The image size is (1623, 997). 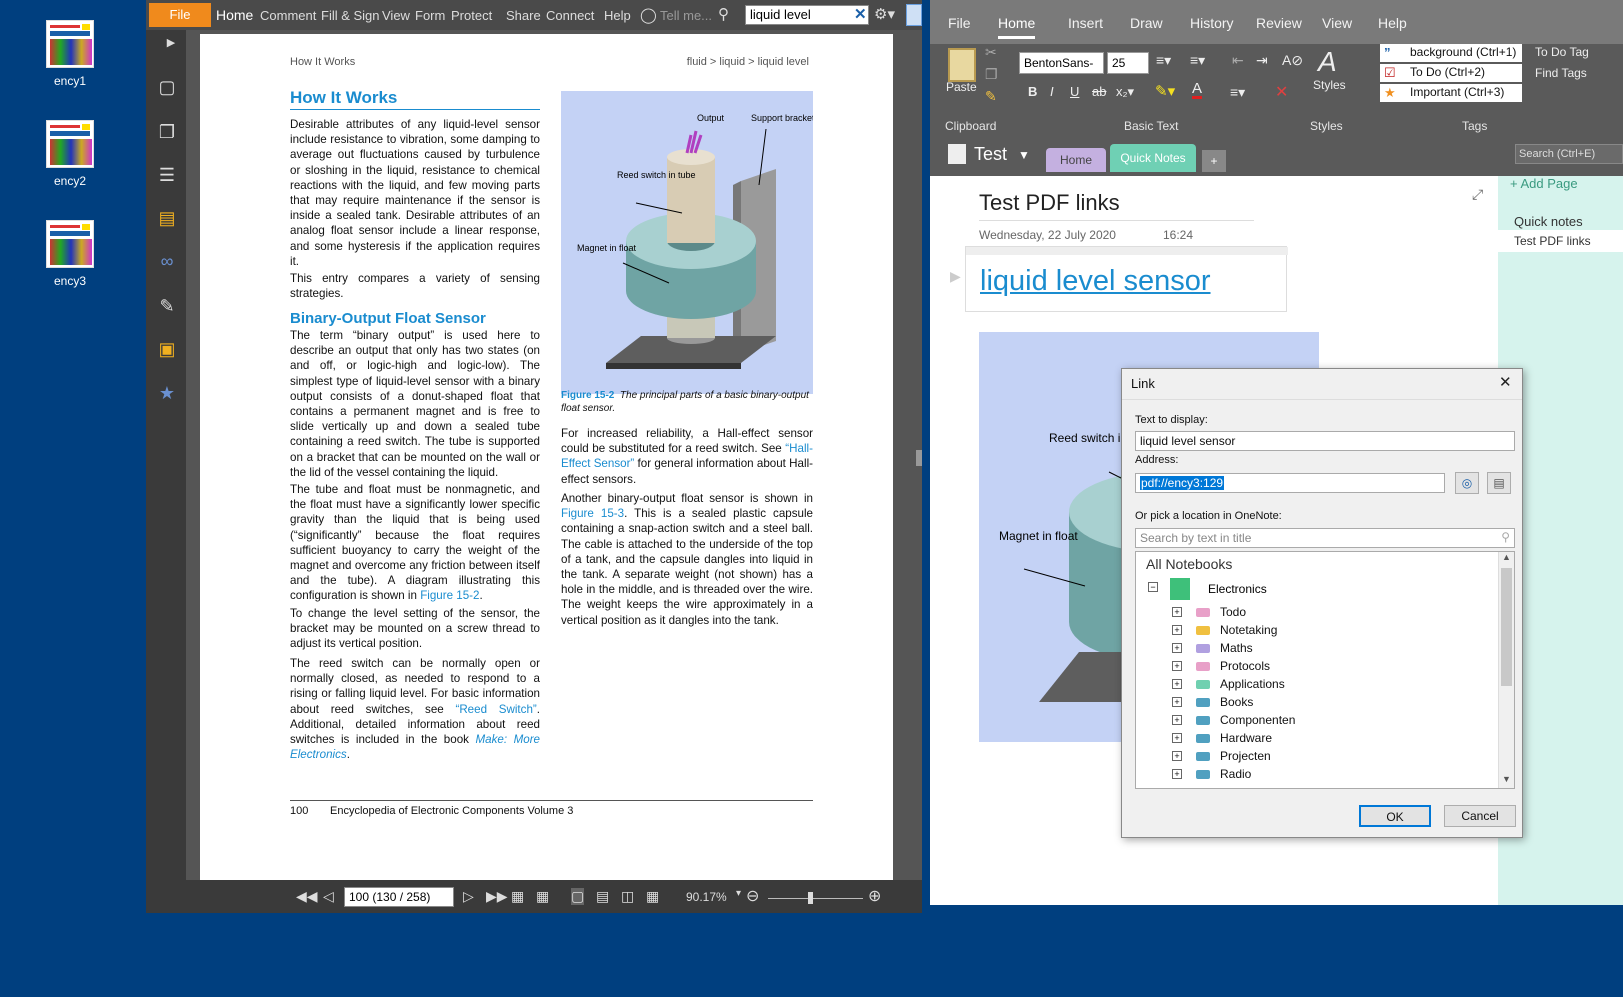 I want to click on tree-notebook-electronics: − Electronics, so click(x=1311, y=589).